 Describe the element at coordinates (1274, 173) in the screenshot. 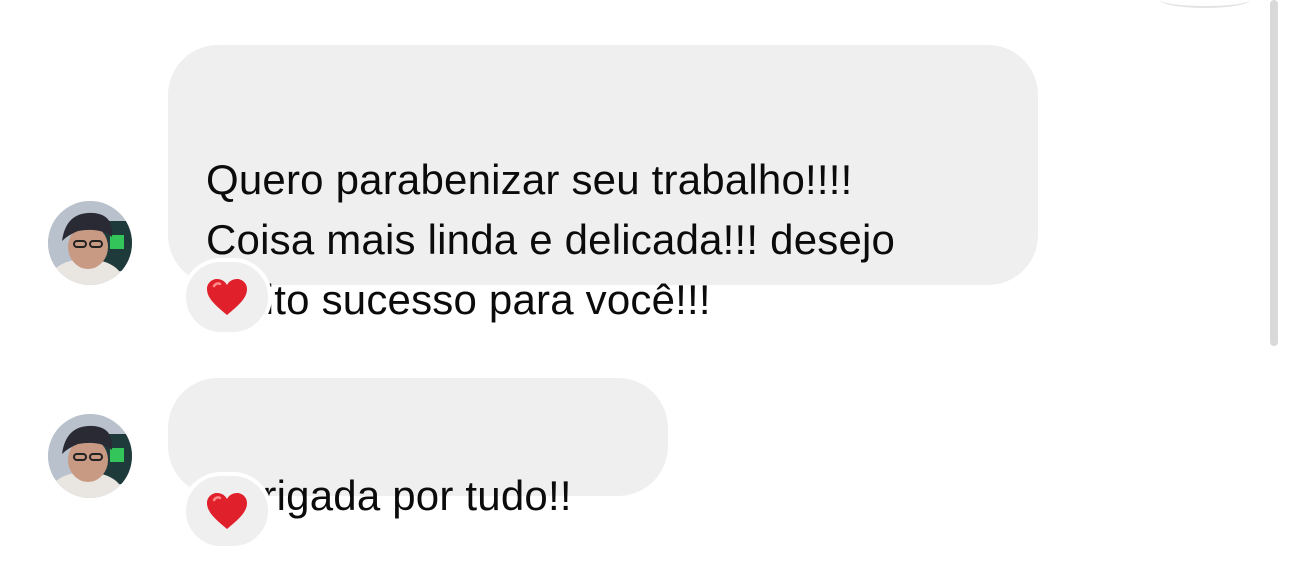

I see `scrollbar` at that location.